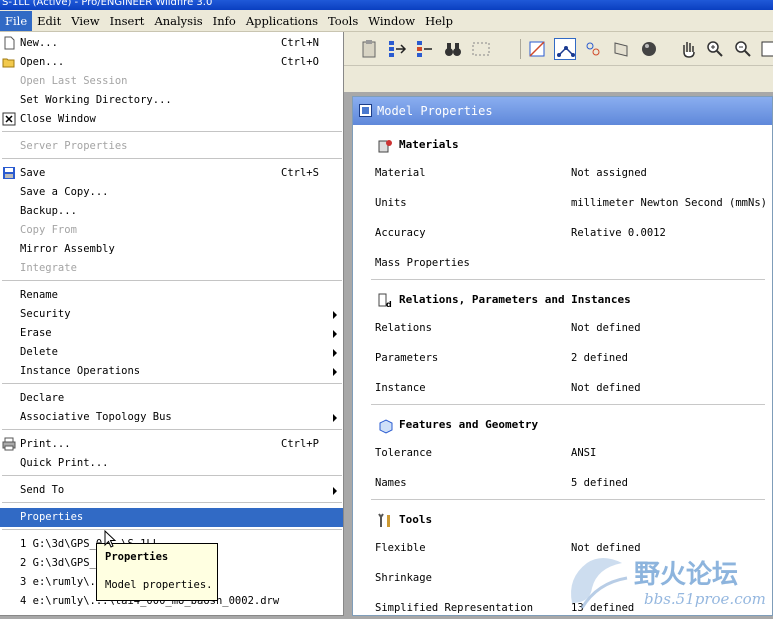  I want to click on watermark-url: bbs.51proe.com, so click(705, 599).